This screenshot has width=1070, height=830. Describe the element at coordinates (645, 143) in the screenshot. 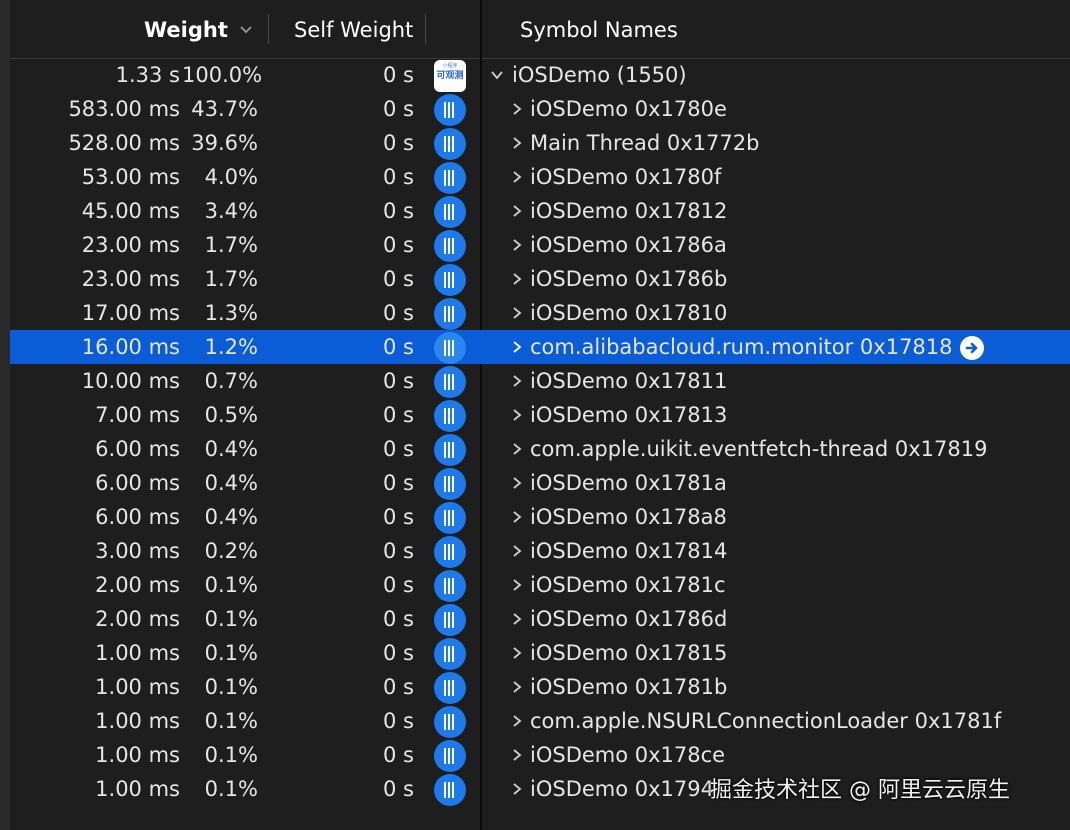

I see `symbol-name: Main Thread 0x1772b` at that location.